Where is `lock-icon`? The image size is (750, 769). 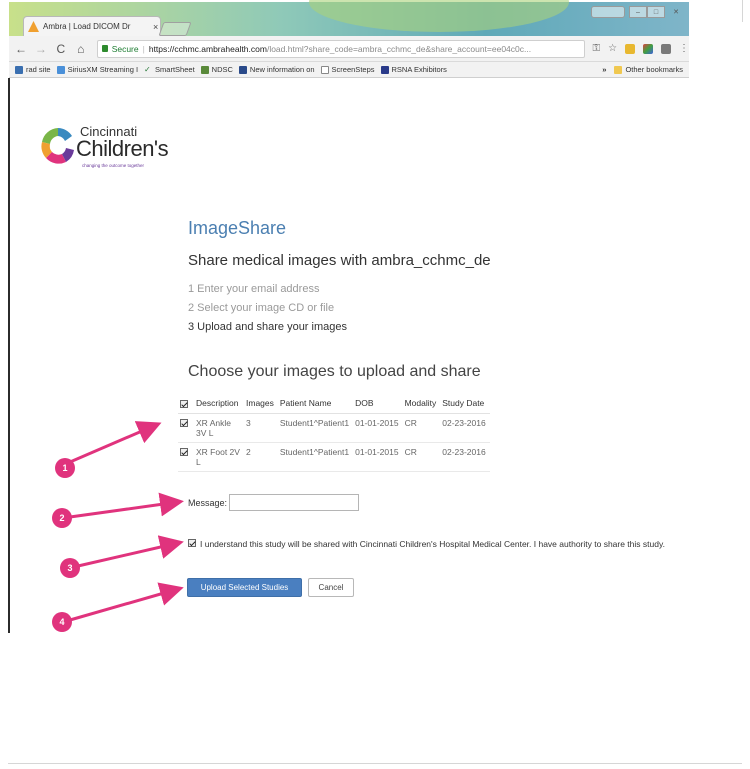
lock-icon is located at coordinates (104, 48).